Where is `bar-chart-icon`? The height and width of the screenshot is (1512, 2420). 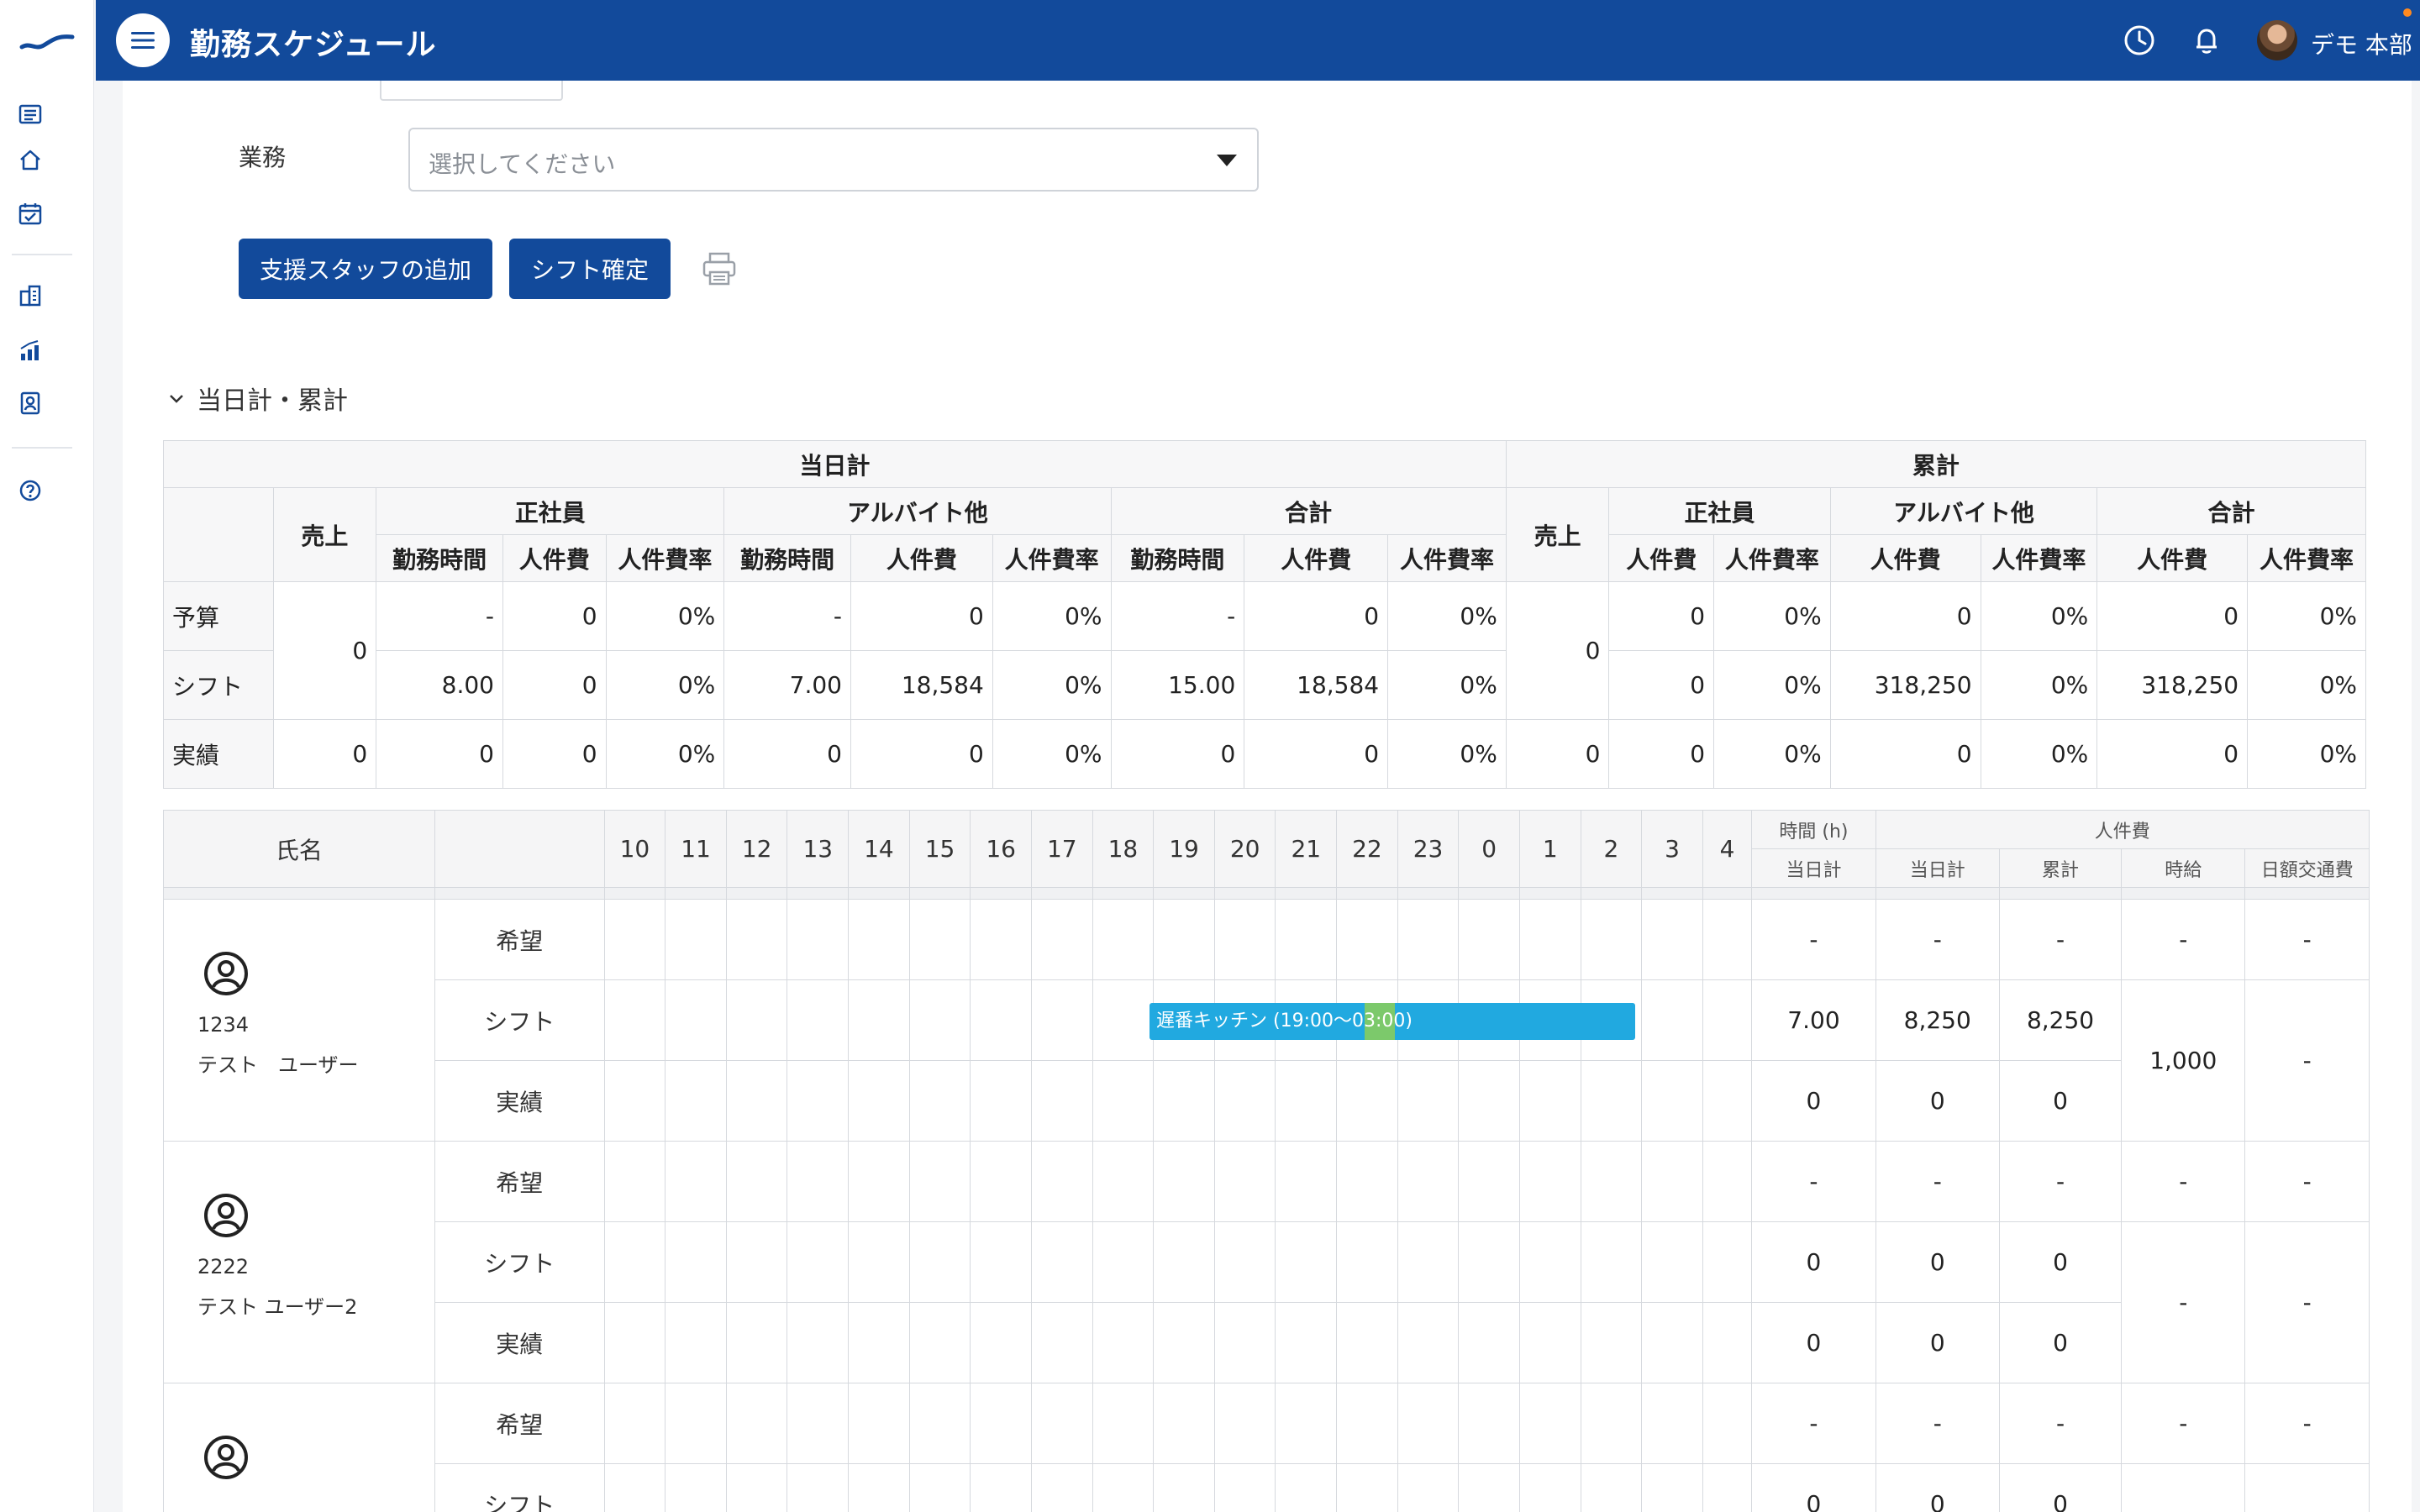
bar-chart-icon is located at coordinates (30, 351).